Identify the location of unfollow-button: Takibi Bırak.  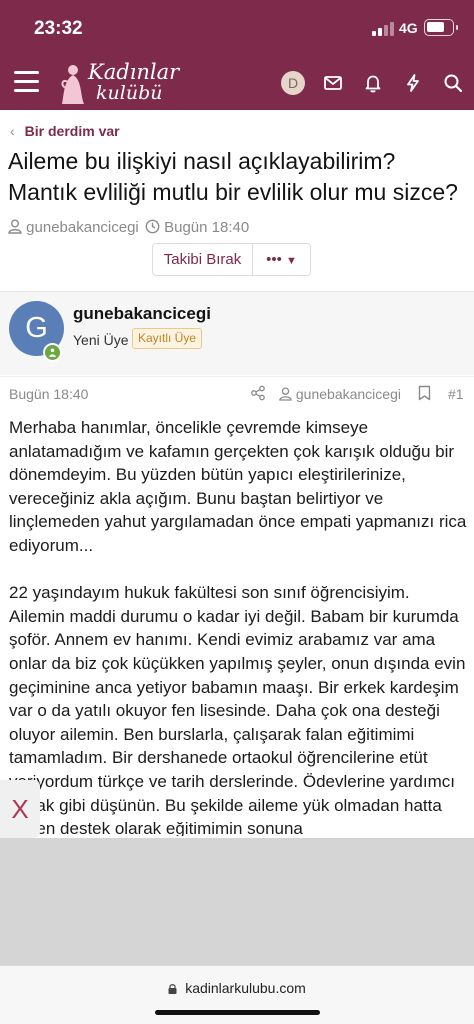
(203, 259).